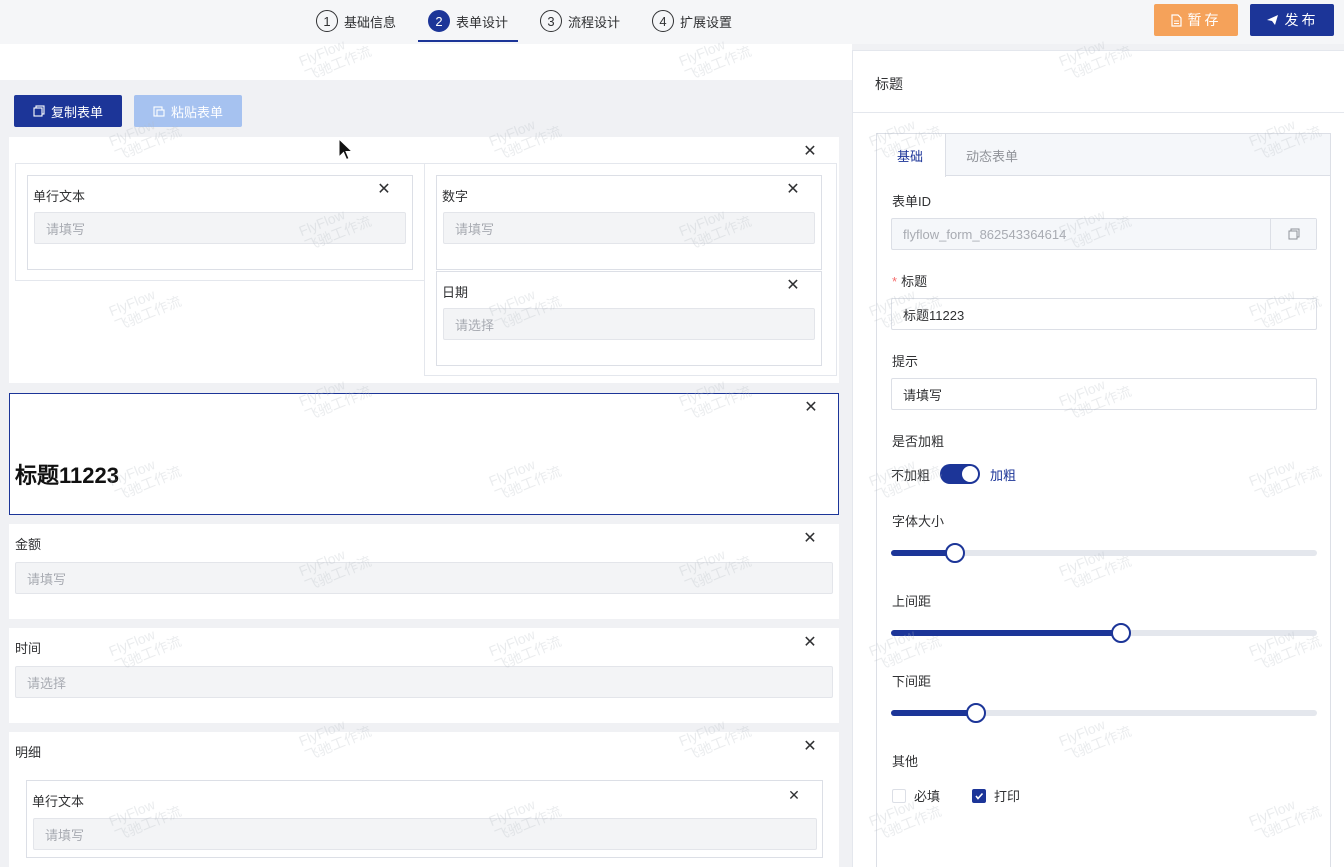  What do you see at coordinates (76, 112) in the screenshot?
I see `copy-form-label: 复制表单` at bounding box center [76, 112].